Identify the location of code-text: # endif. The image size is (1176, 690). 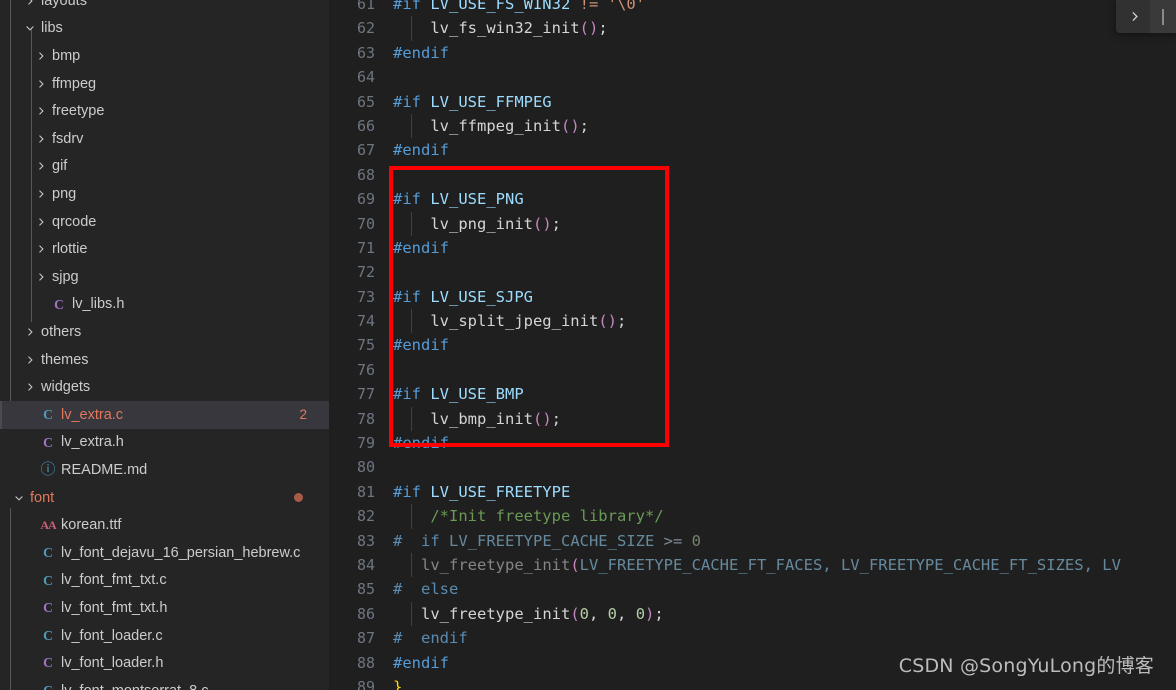
(430, 638).